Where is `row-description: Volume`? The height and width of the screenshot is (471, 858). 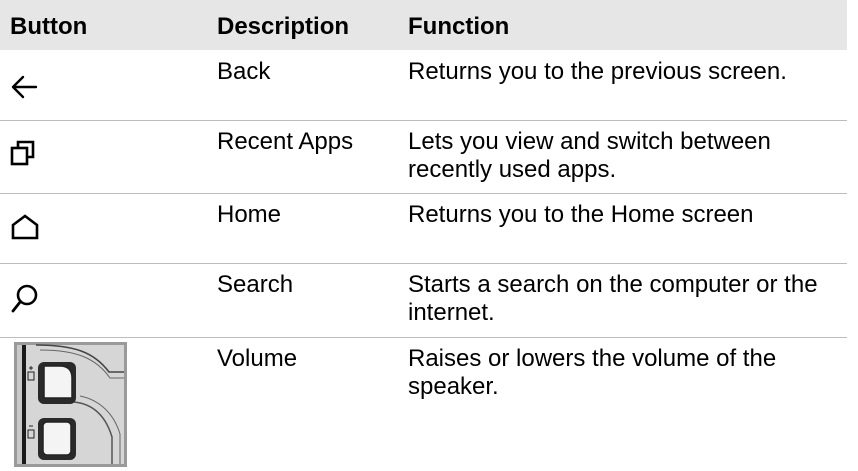 row-description: Volume is located at coordinates (257, 358).